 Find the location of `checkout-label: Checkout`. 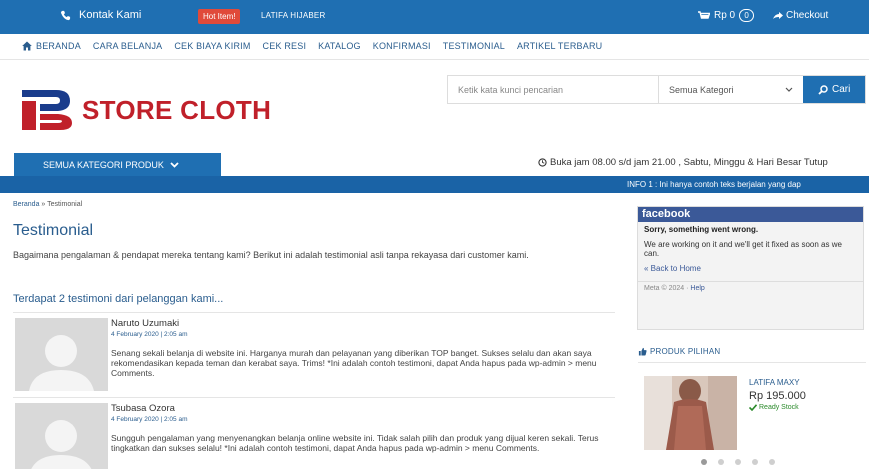

checkout-label: Checkout is located at coordinates (807, 15).